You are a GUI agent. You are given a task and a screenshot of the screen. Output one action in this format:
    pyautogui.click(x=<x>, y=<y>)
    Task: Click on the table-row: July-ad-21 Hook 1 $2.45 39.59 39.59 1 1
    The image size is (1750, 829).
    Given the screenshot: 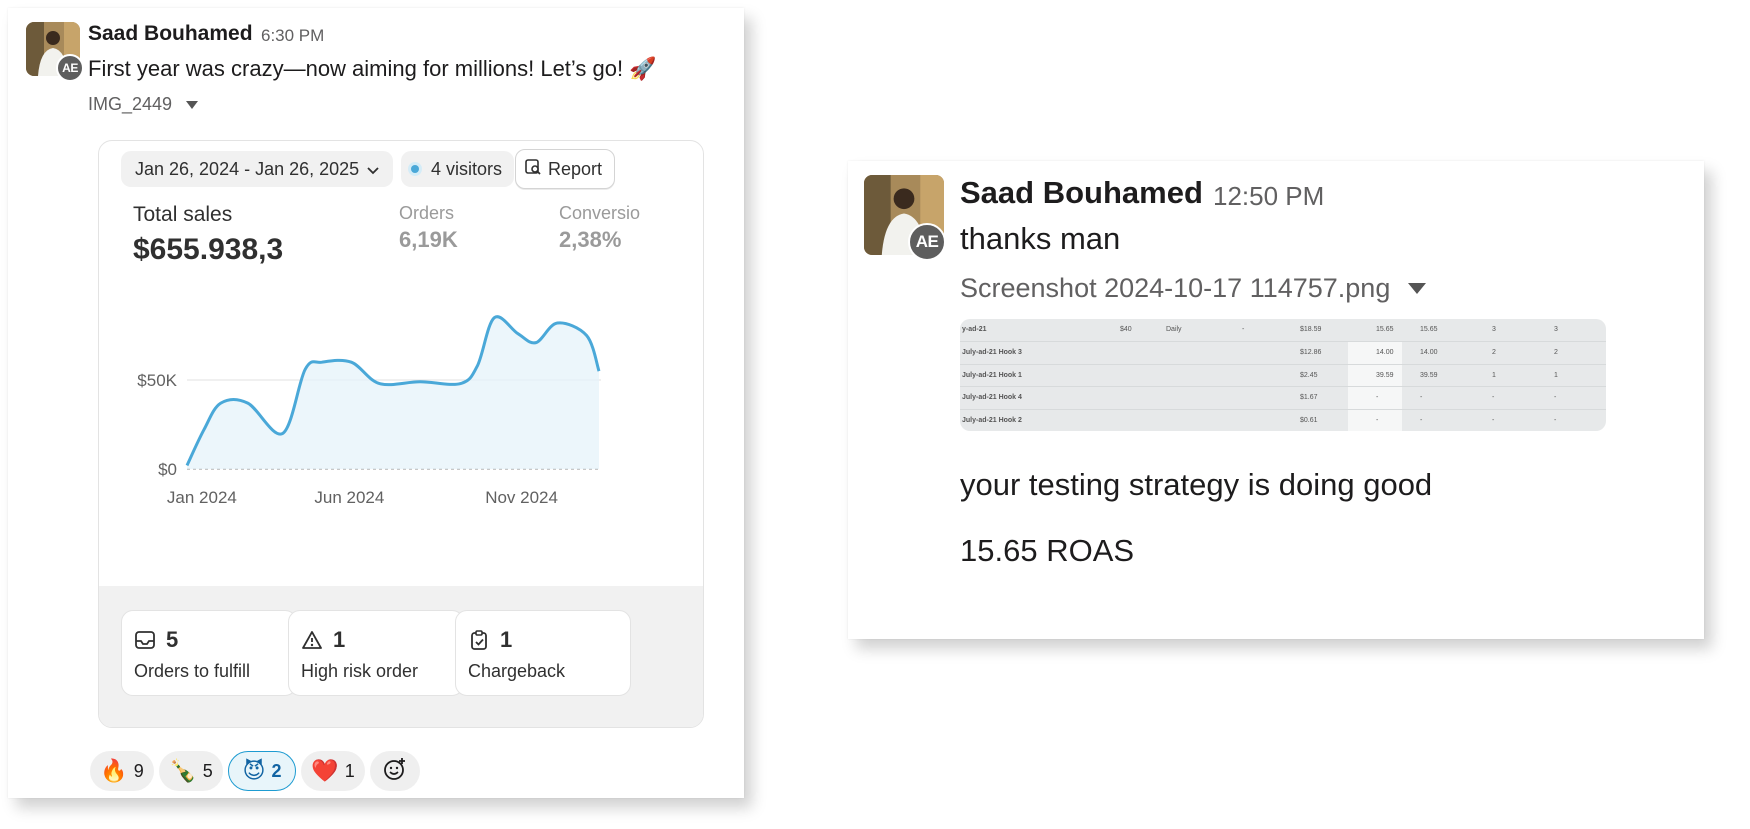 What is the action you would take?
    pyautogui.click(x=1283, y=375)
    